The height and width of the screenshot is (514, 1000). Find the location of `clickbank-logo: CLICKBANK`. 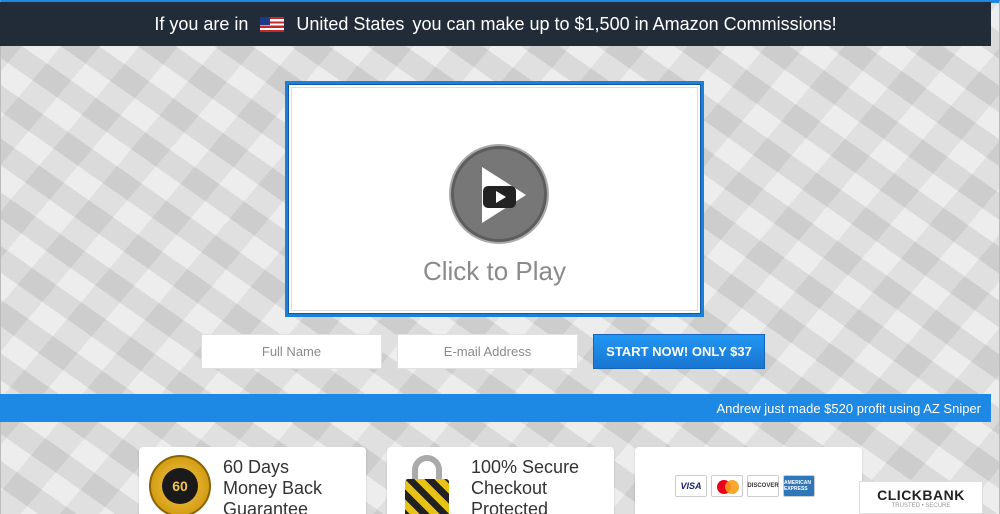

clickbank-logo: CLICKBANK is located at coordinates (921, 494).